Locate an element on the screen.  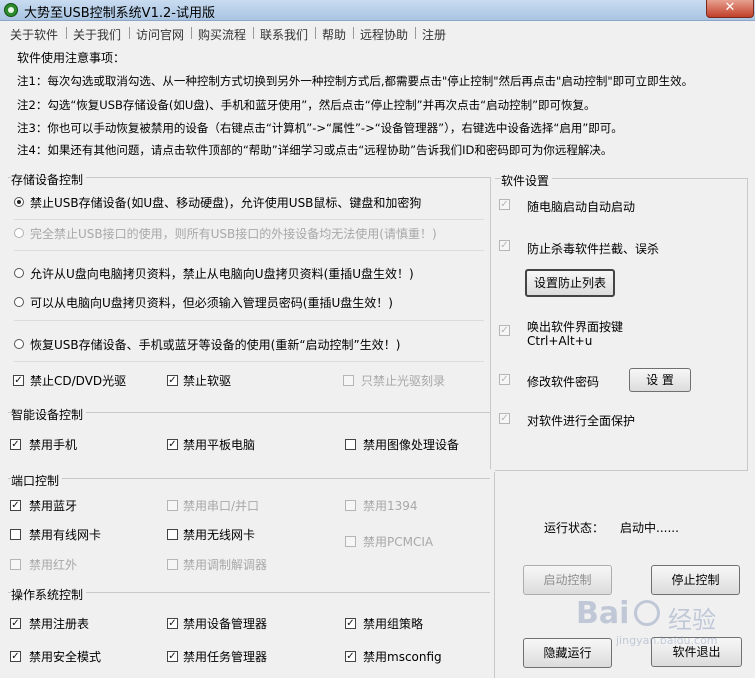
check-wired-nic is located at coordinates (15, 534).